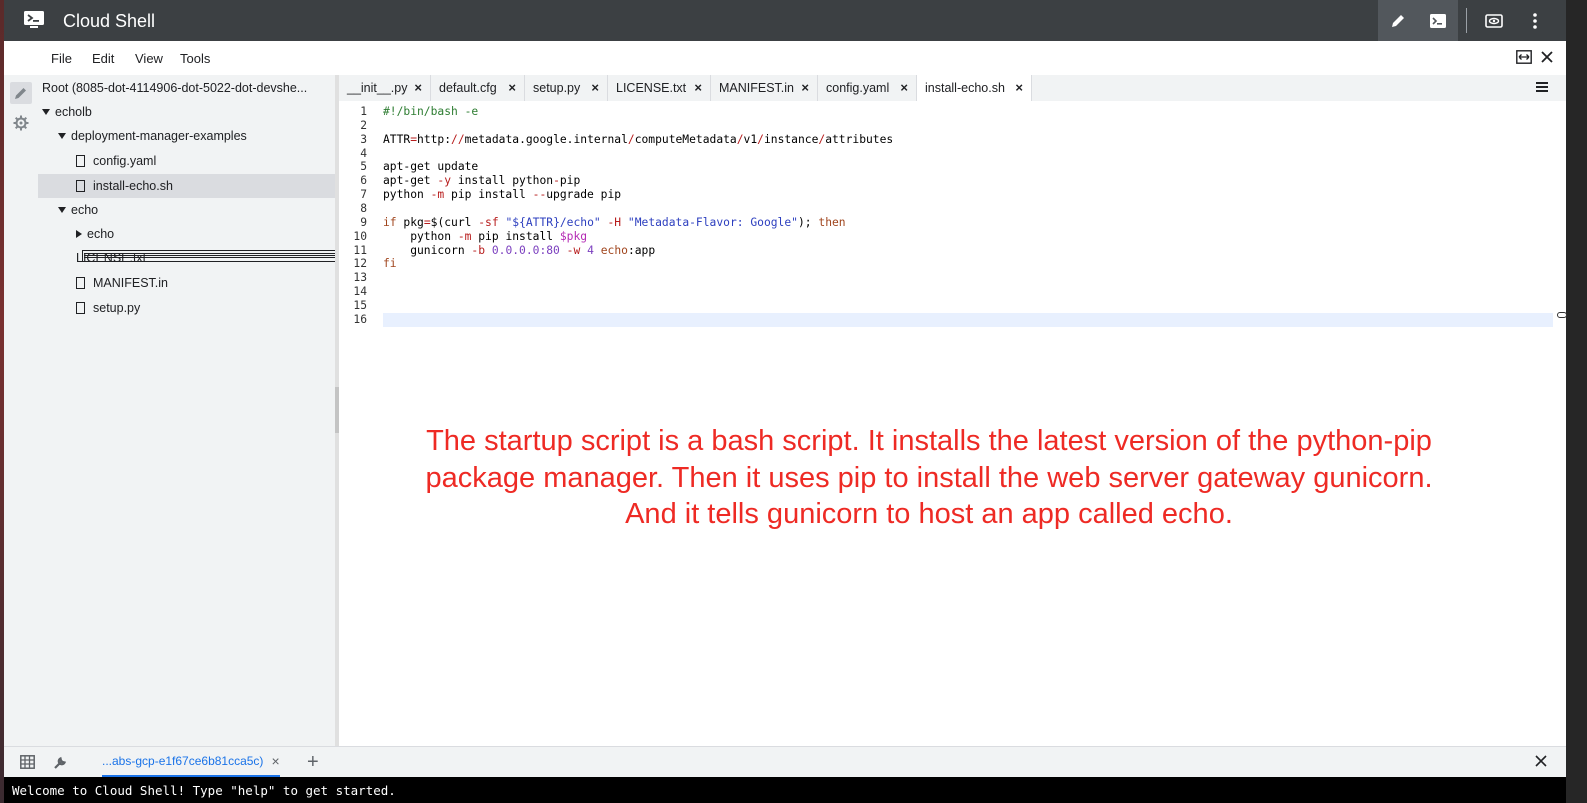  Describe the element at coordinates (360, 292) in the screenshot. I see `line-number: 14` at that location.